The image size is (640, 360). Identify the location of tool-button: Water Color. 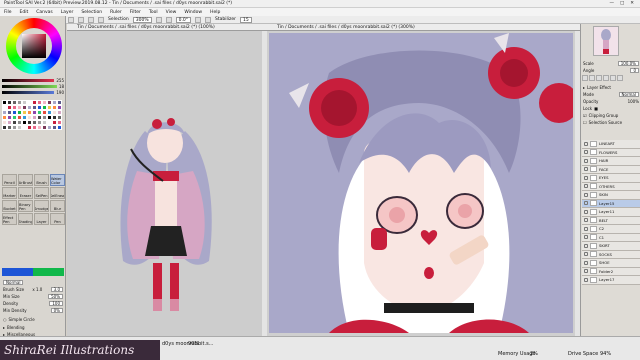
(57, 180).